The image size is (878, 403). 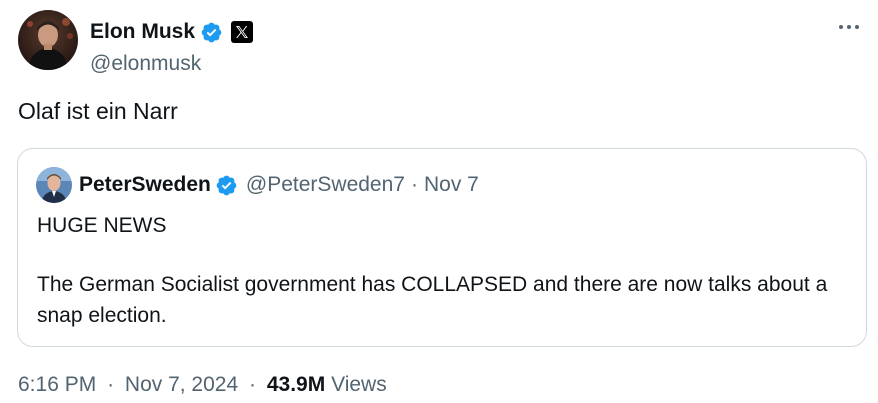 I want to click on quoted-author-avatar, so click(x=54, y=185).